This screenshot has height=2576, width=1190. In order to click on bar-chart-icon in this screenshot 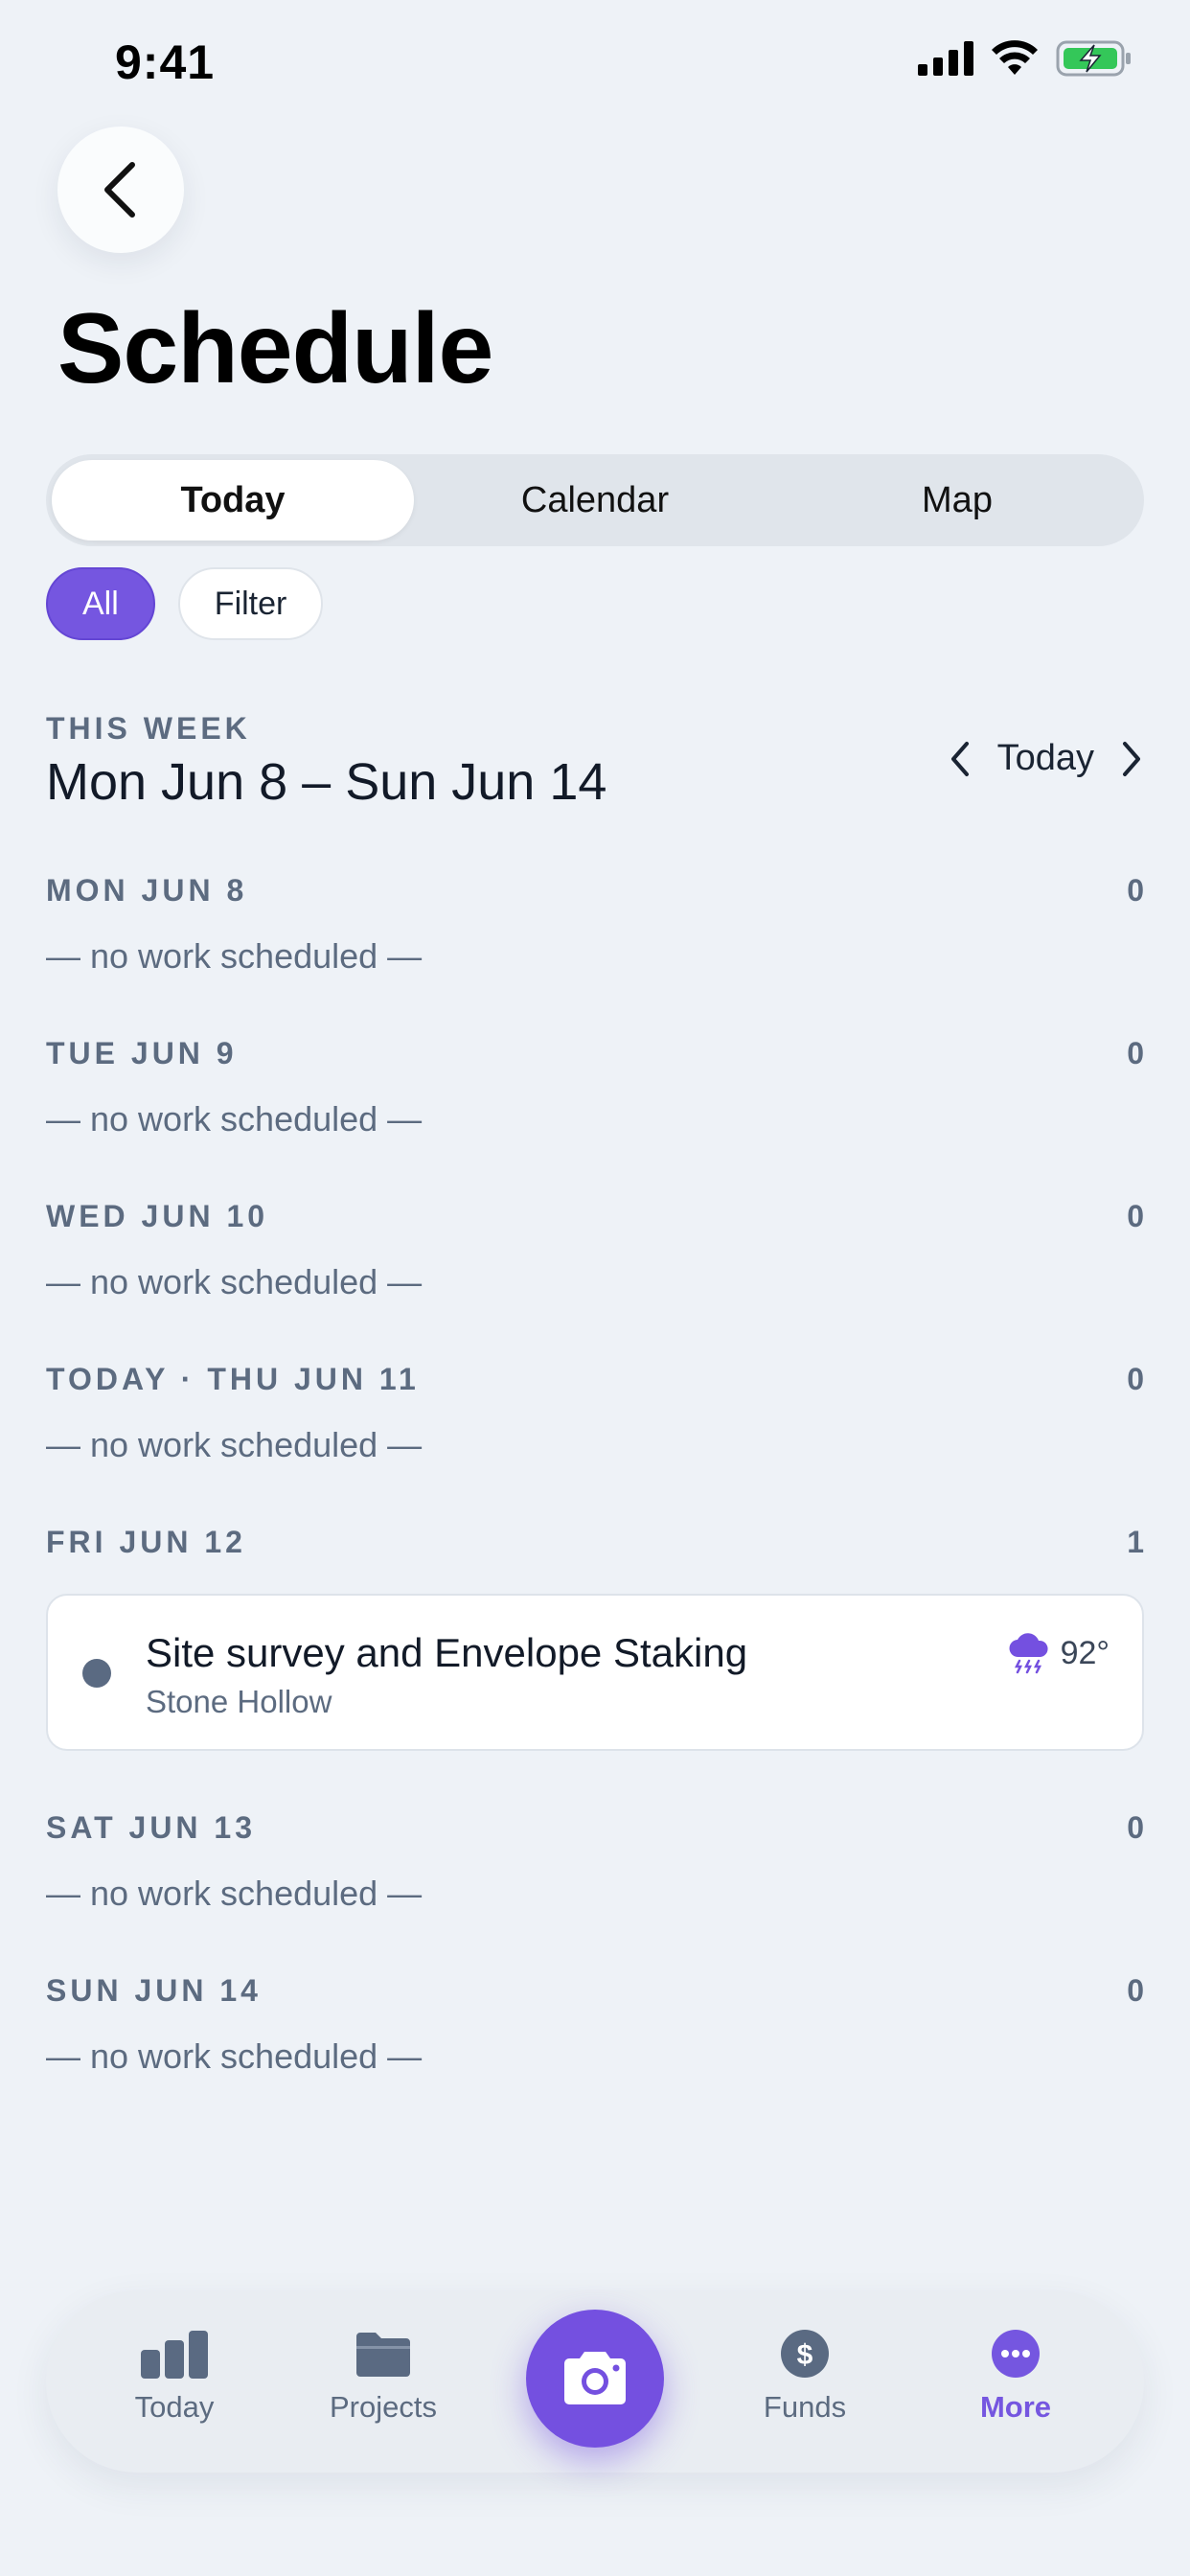, I will do `click(175, 2355)`.